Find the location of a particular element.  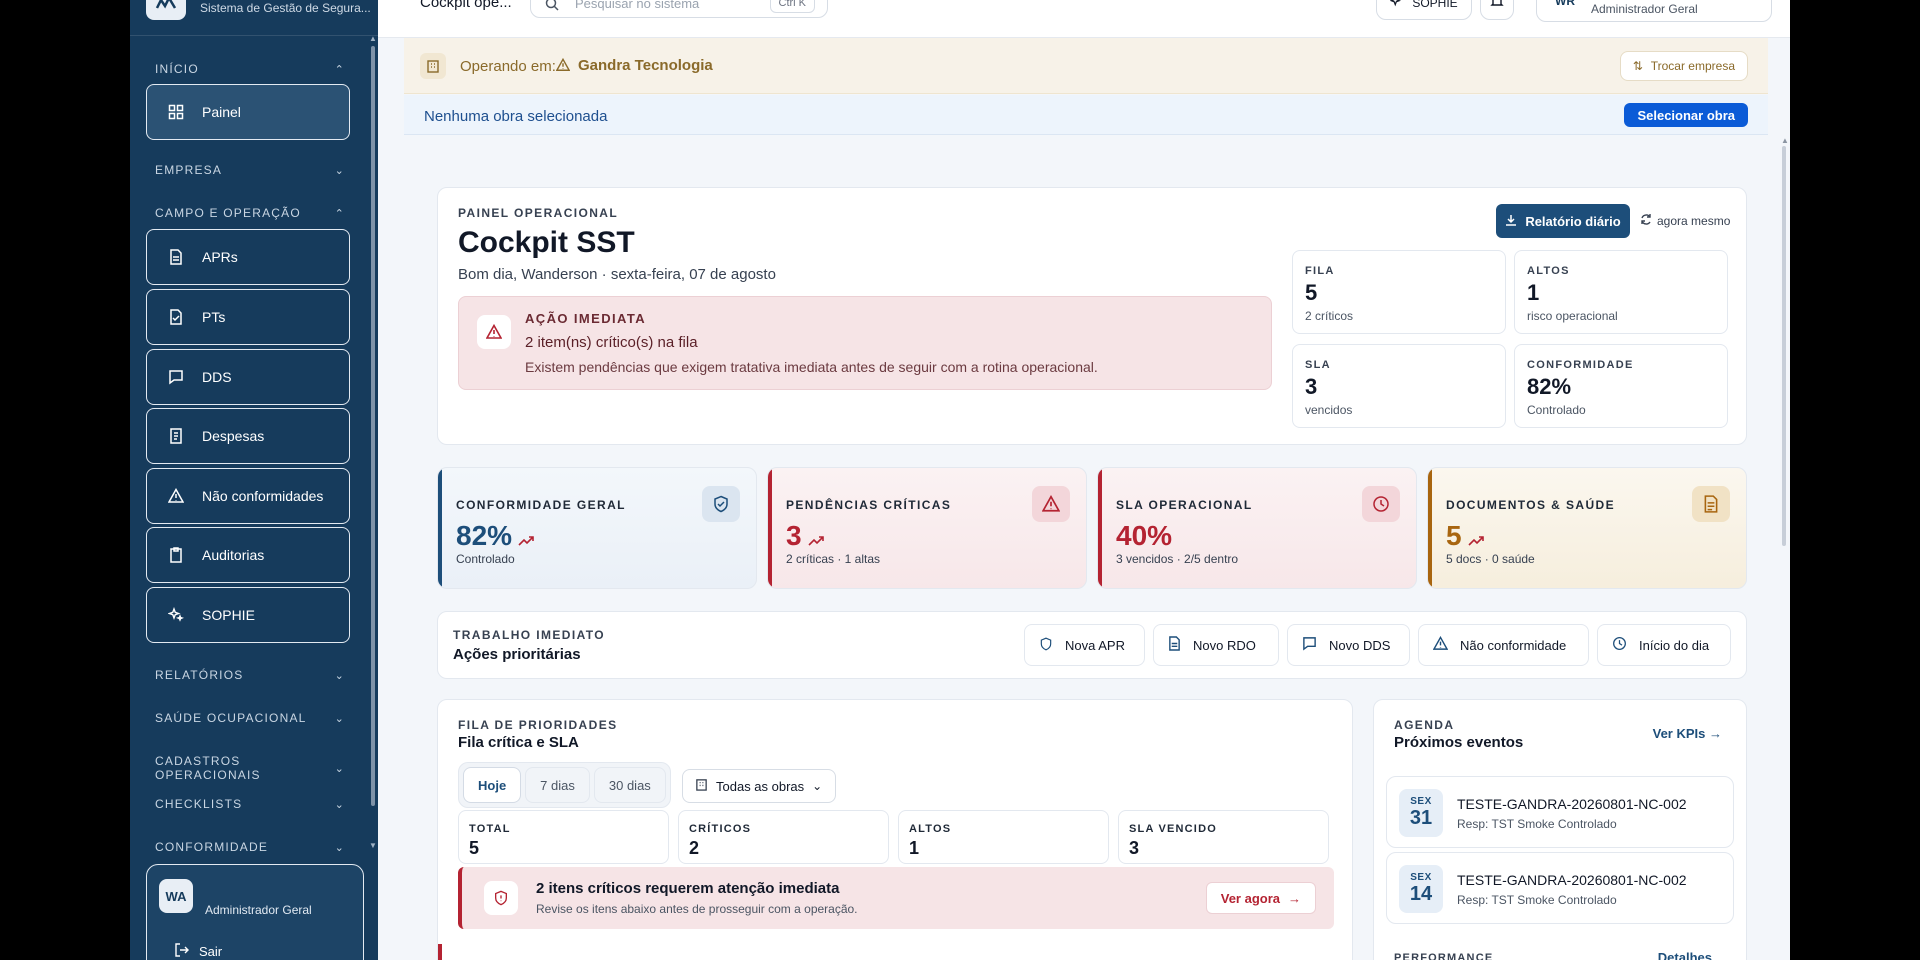

kpi-key: CONFORMIDADE GERAL is located at coordinates (541, 505).